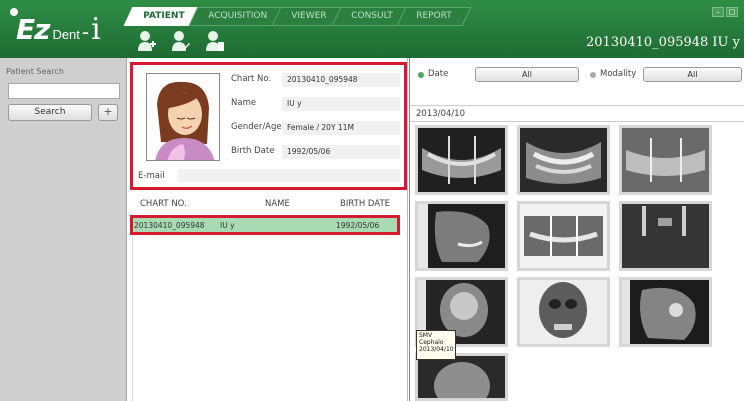  Describe the element at coordinates (215, 41) in the screenshot. I see `delete-patient-icon` at that location.